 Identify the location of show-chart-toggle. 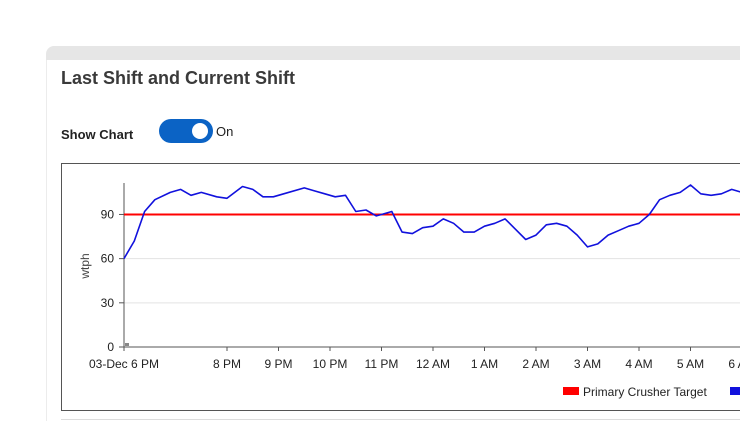
(186, 131).